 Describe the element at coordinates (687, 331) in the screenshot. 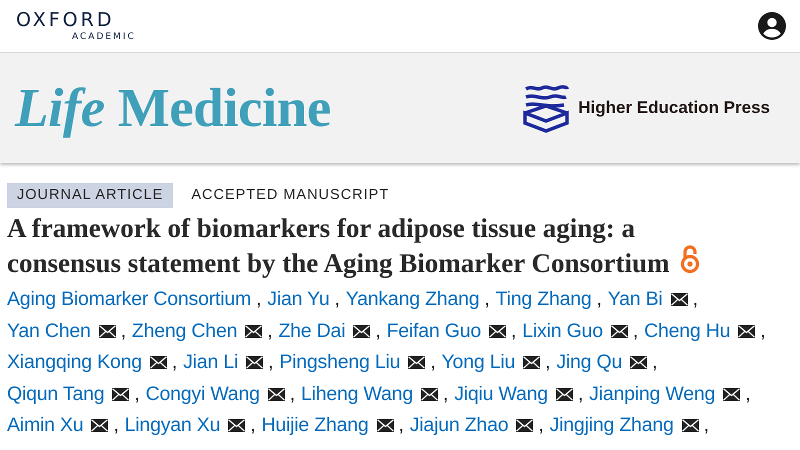

I see `author-link: Cheng Hu` at that location.